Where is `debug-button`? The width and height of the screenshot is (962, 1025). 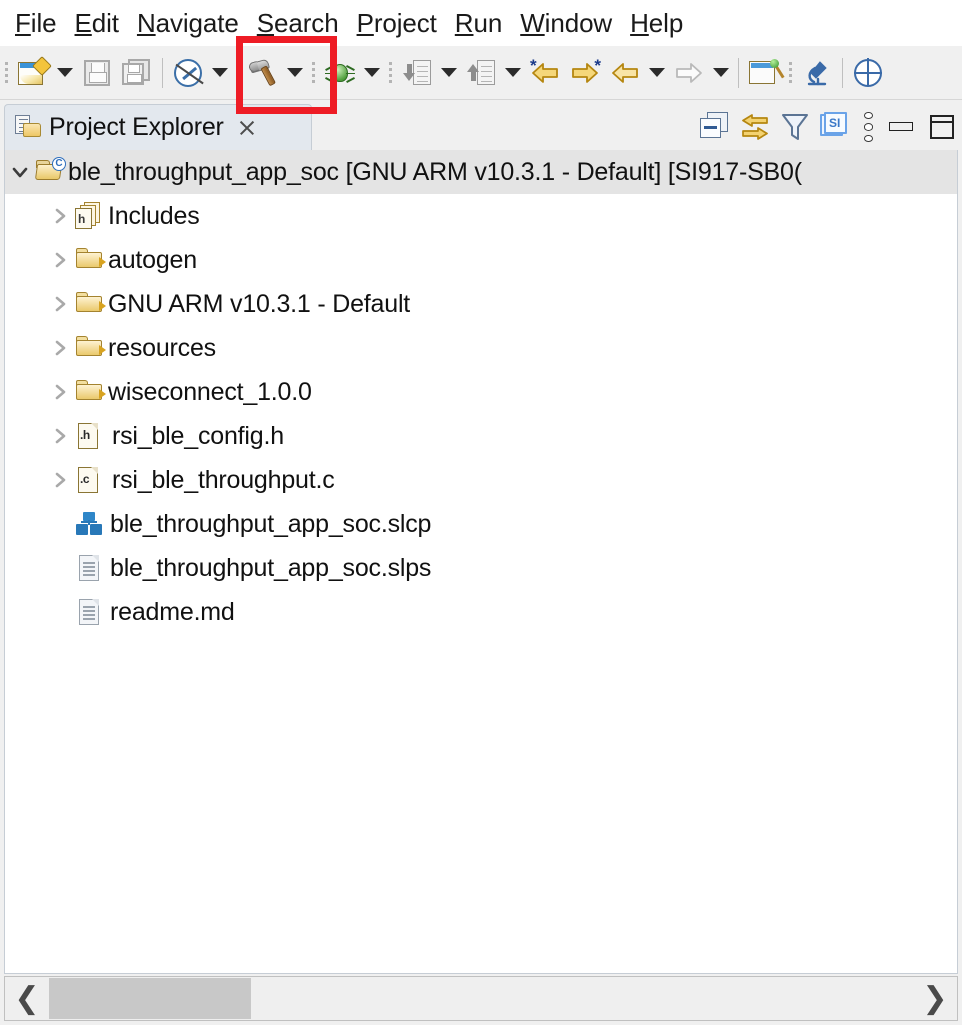 debug-button is located at coordinates (340, 73).